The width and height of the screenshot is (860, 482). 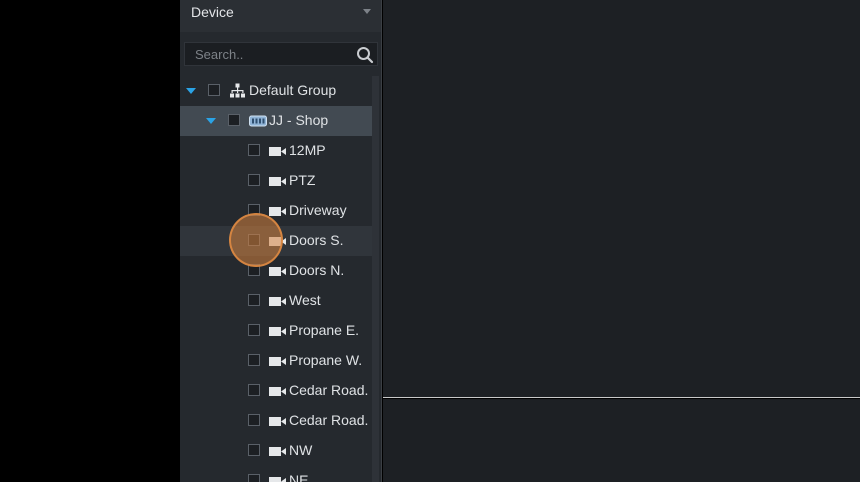 I want to click on group-hierarchy-icon, so click(x=237, y=90).